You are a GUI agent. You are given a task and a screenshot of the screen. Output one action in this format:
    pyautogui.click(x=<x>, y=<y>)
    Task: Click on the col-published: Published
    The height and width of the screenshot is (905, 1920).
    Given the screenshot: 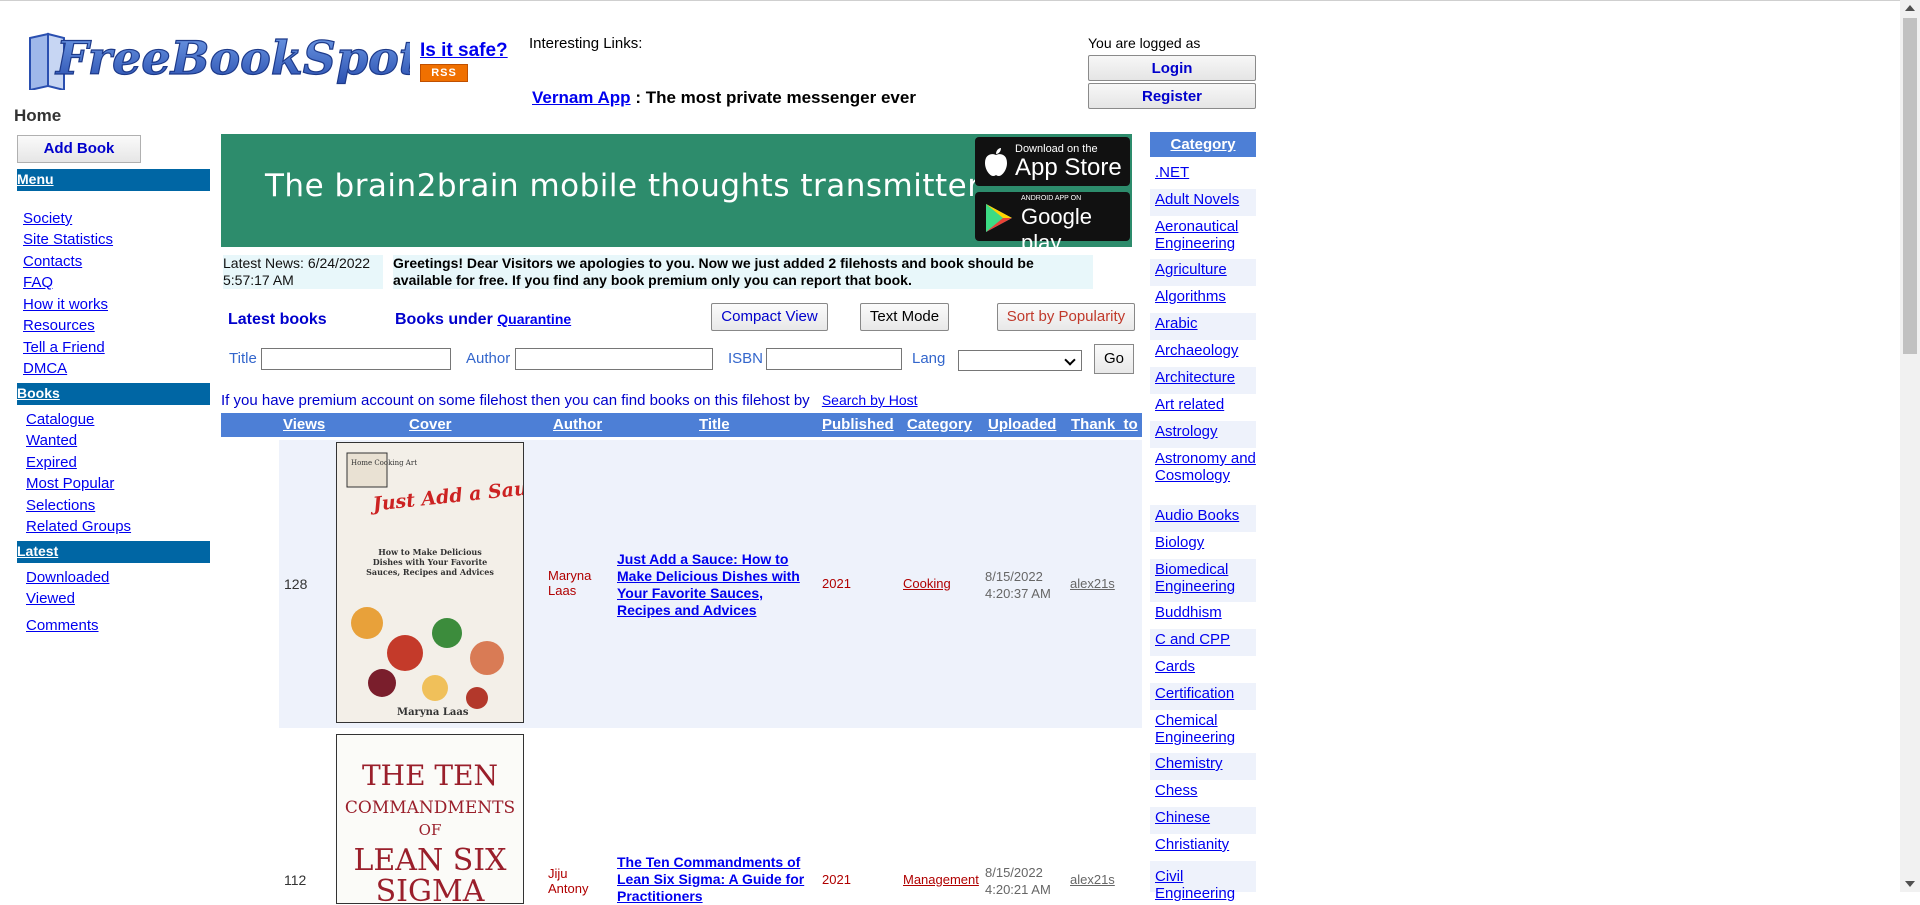 What is the action you would take?
    pyautogui.click(x=858, y=424)
    